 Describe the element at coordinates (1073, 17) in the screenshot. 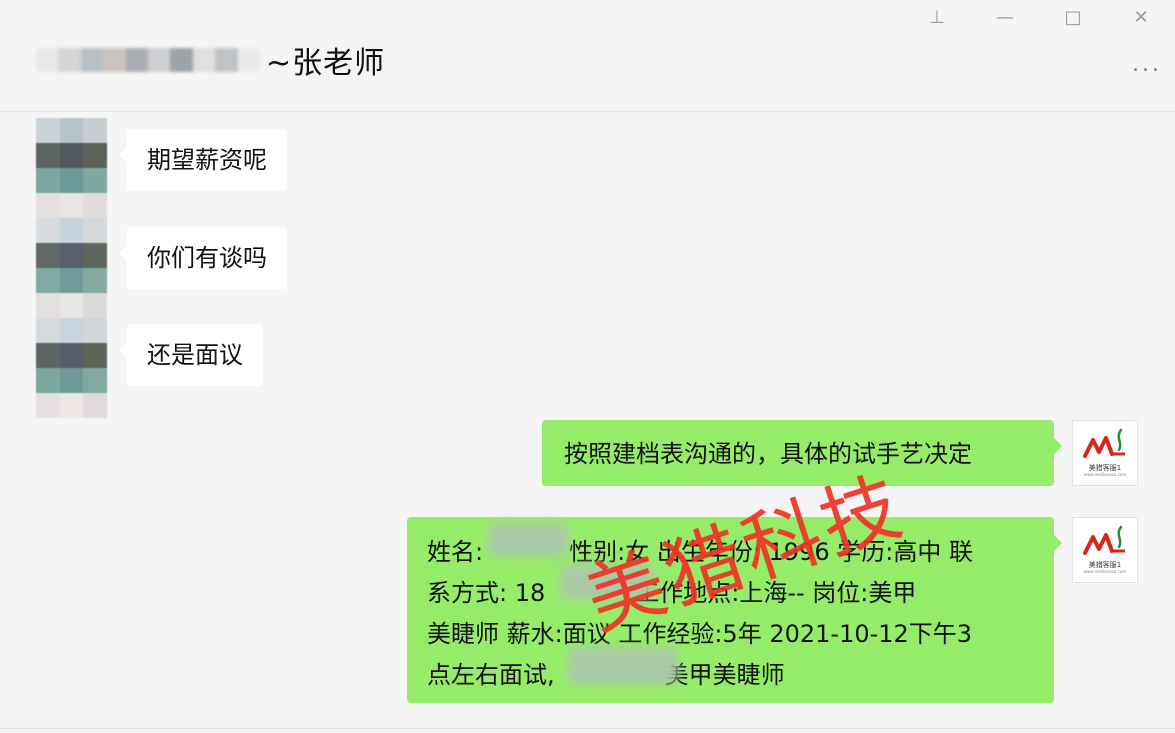

I see `maximize-button: □` at that location.